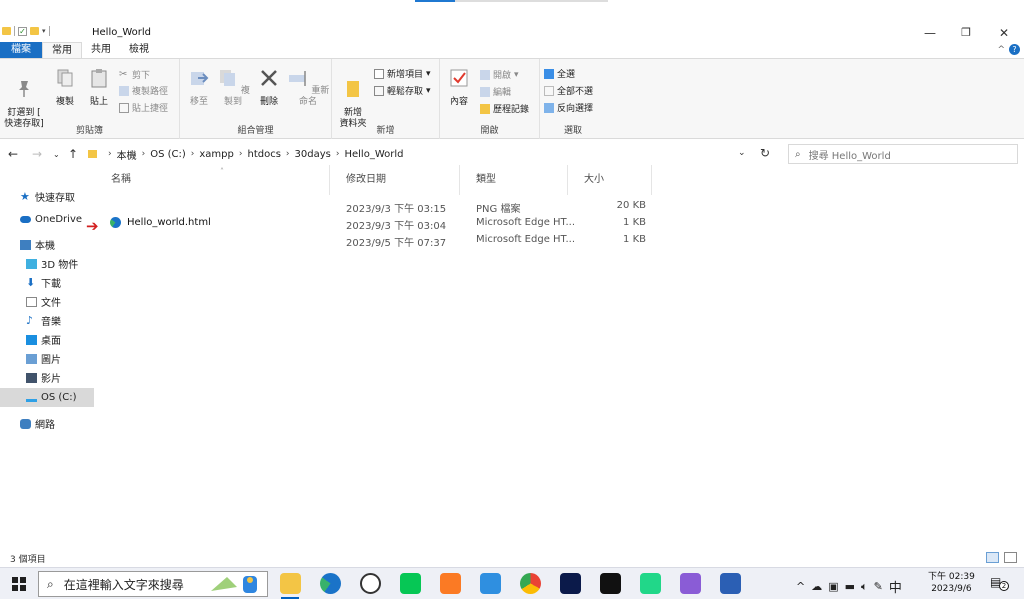  Describe the element at coordinates (101, 50) in the screenshot. I see `tab-share: 共用` at that location.